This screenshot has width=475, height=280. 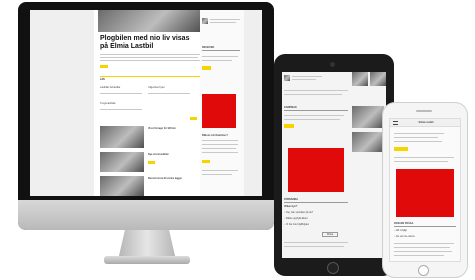 What do you see at coordinates (115, 79) in the screenshot?
I see `read-more-label: LÄS` at bounding box center [115, 79].